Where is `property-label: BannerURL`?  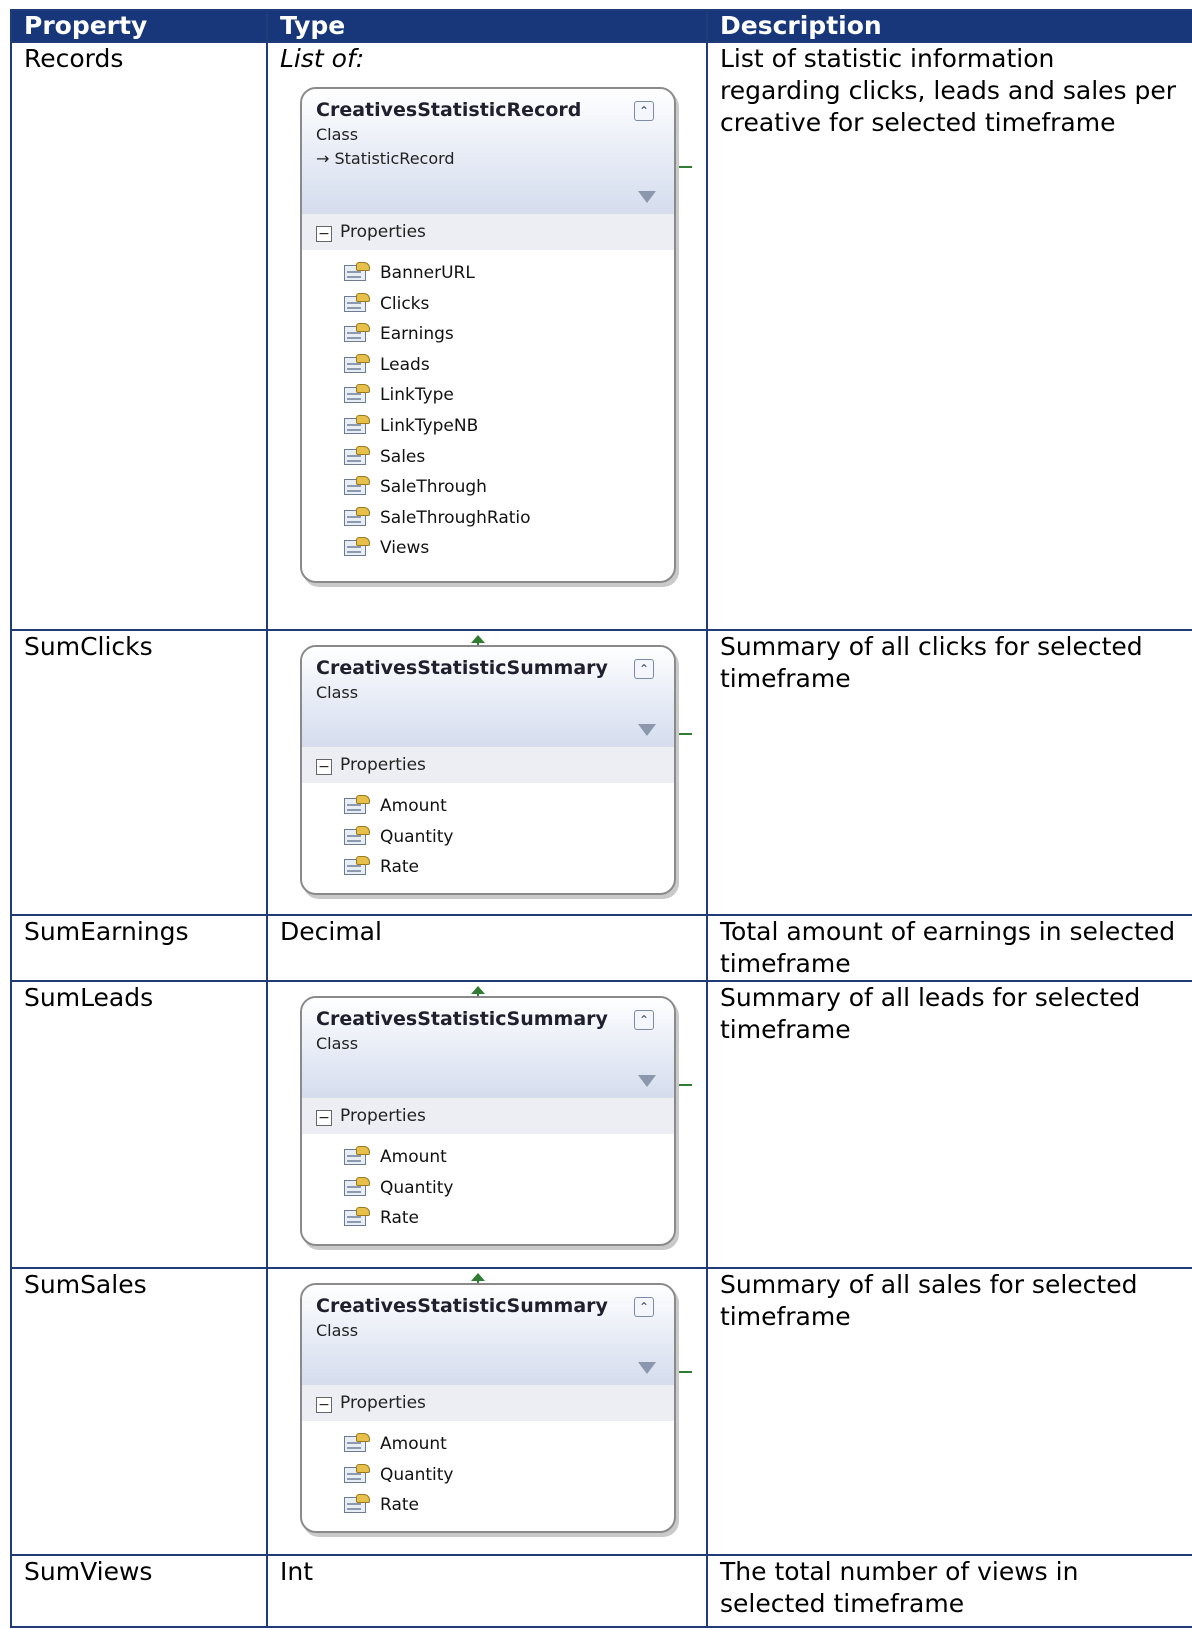 property-label: BannerURL is located at coordinates (427, 273).